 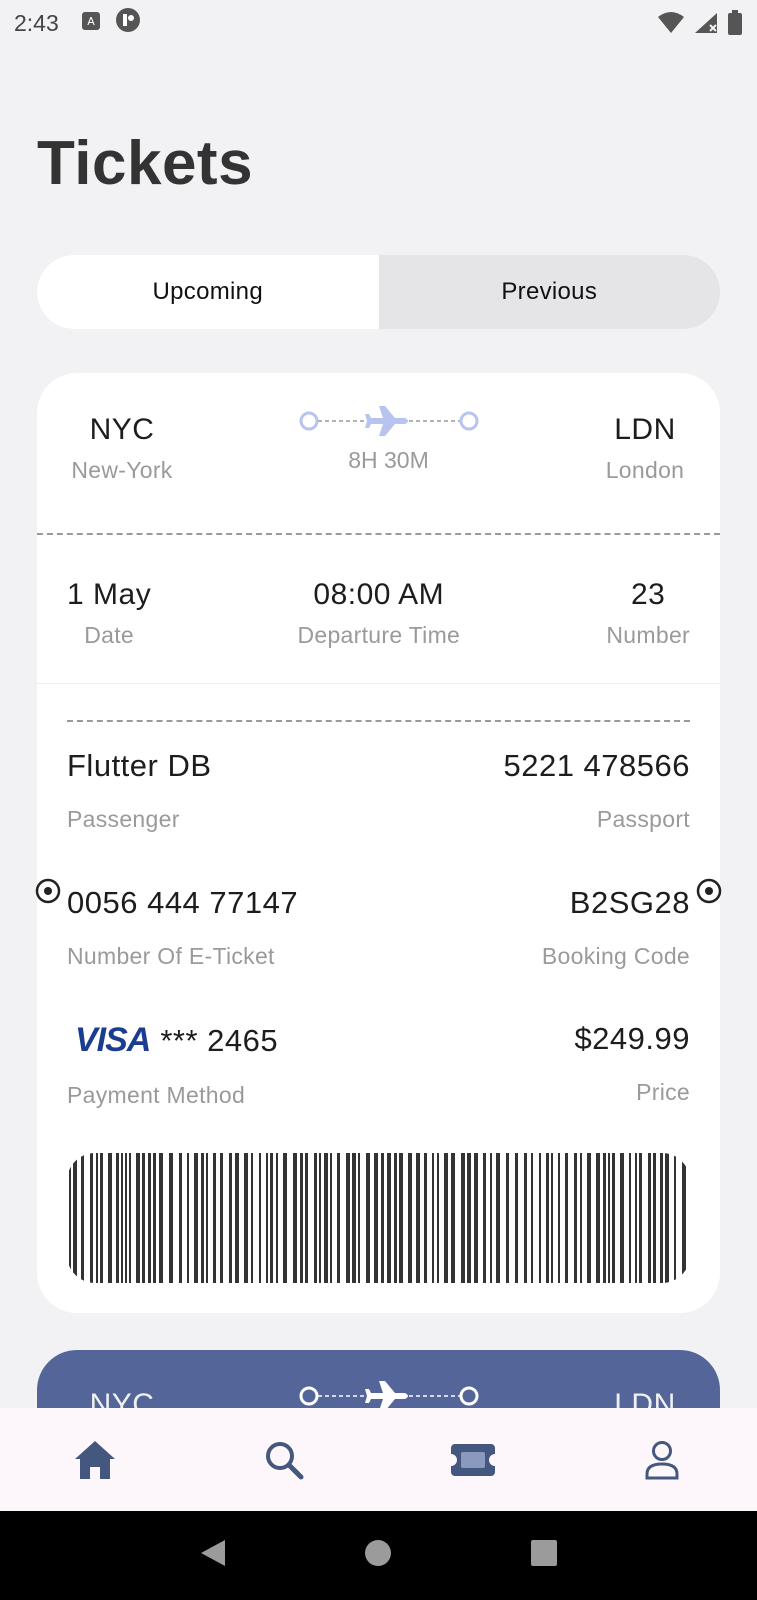 I want to click on battery-icon, so click(x=735, y=26).